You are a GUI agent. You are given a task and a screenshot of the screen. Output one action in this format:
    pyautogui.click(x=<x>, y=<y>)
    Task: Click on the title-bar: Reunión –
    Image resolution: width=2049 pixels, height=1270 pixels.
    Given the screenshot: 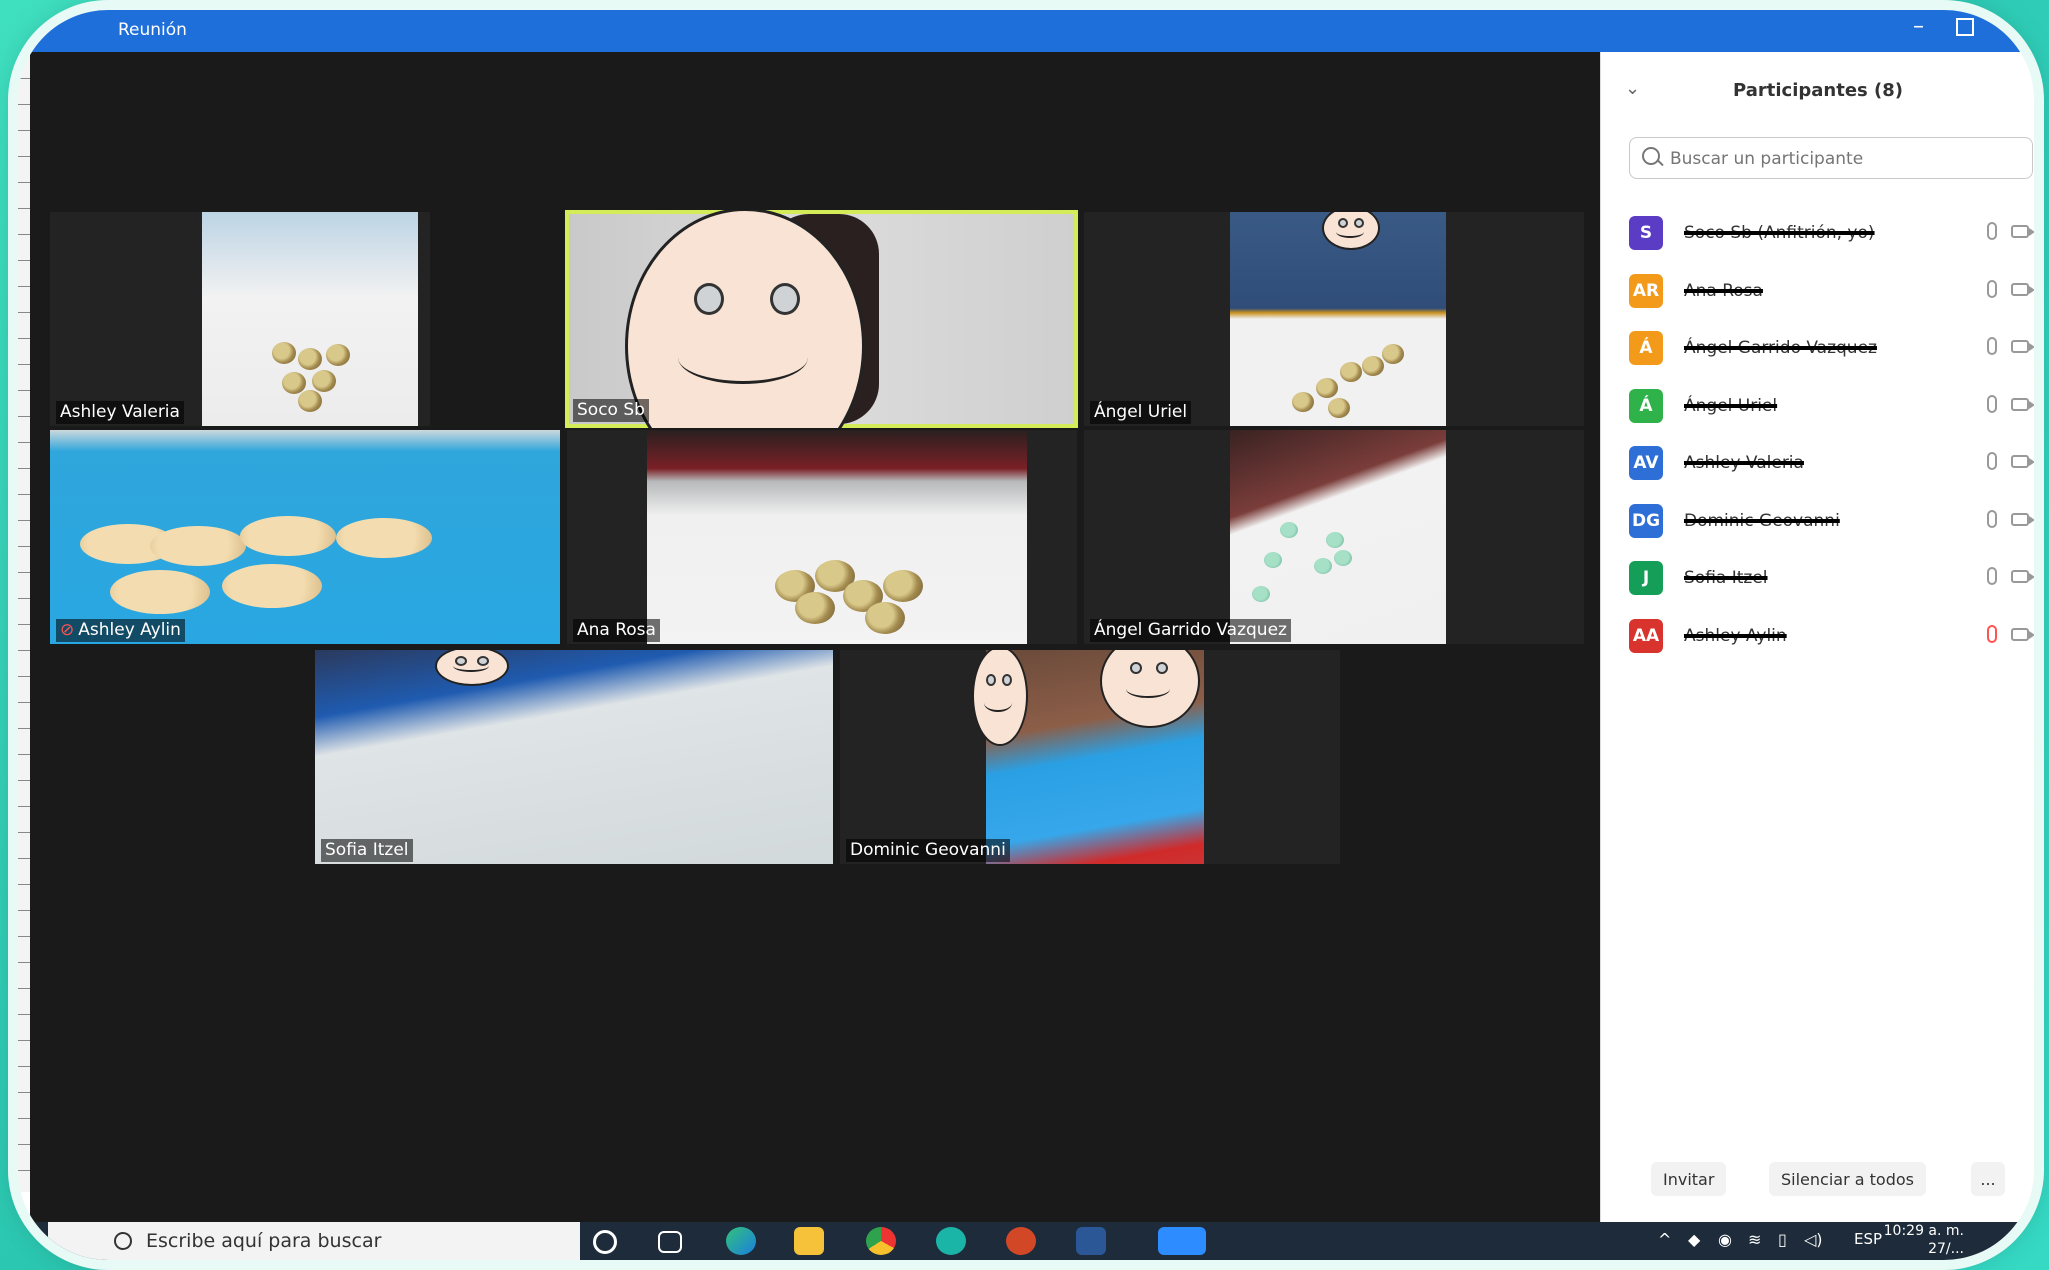 What is the action you would take?
    pyautogui.click(x=1026, y=31)
    